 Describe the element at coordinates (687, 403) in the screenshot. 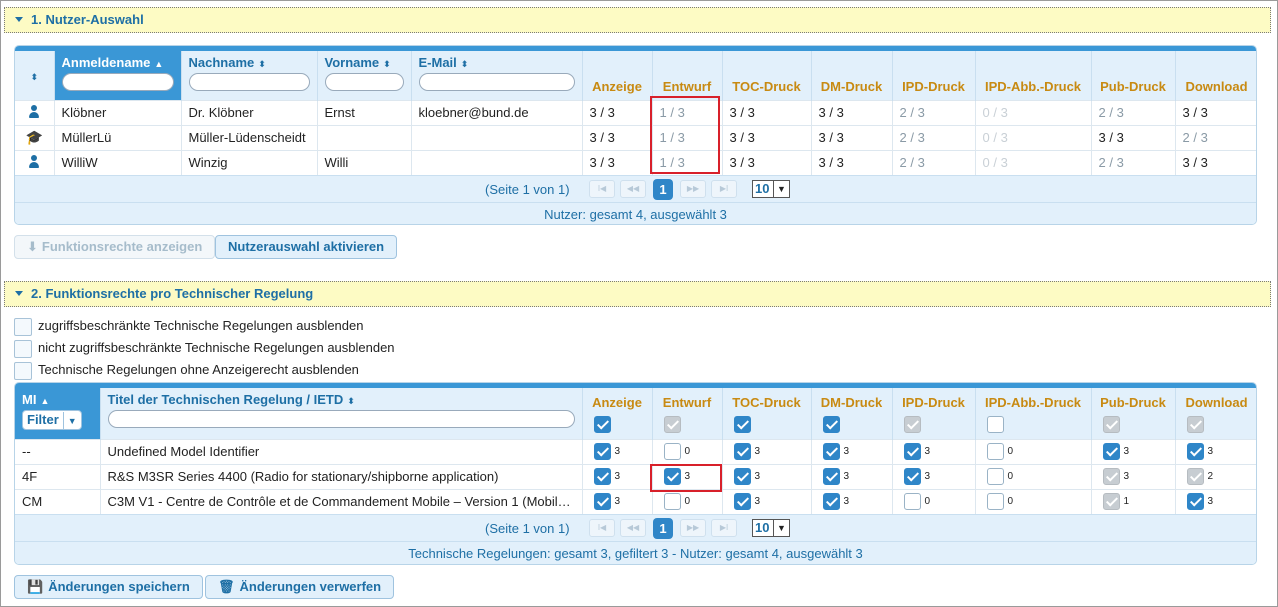

I see `column-label: Entwurf` at that location.